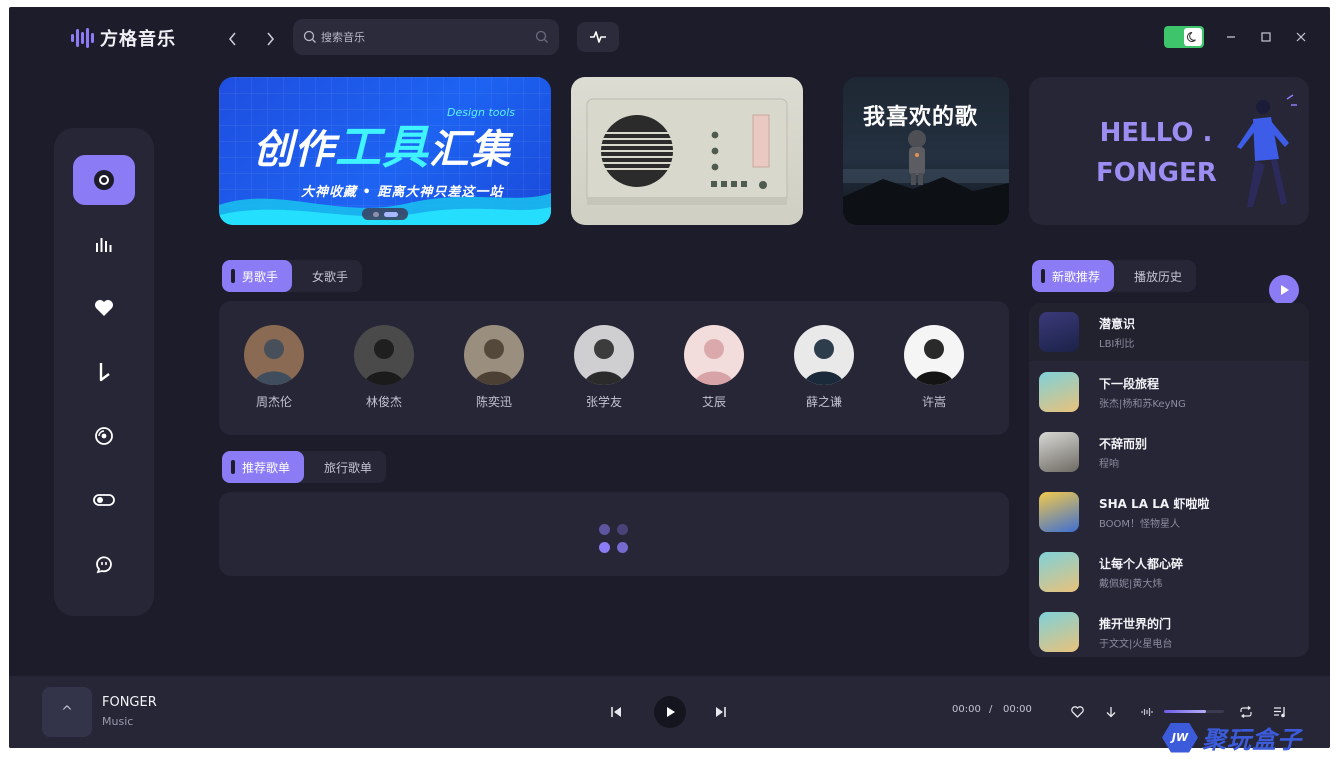 Image resolution: width=1342 pixels, height=760 pixels. What do you see at coordinates (933, 402) in the screenshot?
I see `artist-name: 许嵩` at bounding box center [933, 402].